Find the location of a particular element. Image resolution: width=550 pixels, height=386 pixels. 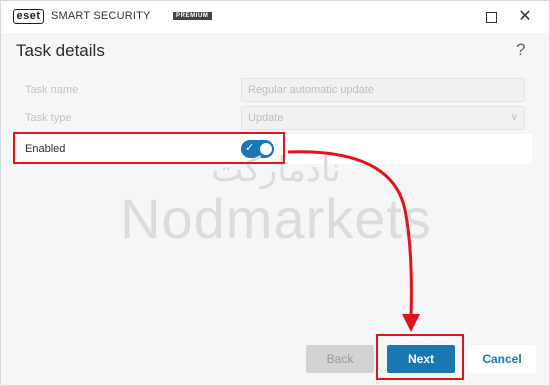

chevron-down-icon: ∨ is located at coordinates (514, 117).